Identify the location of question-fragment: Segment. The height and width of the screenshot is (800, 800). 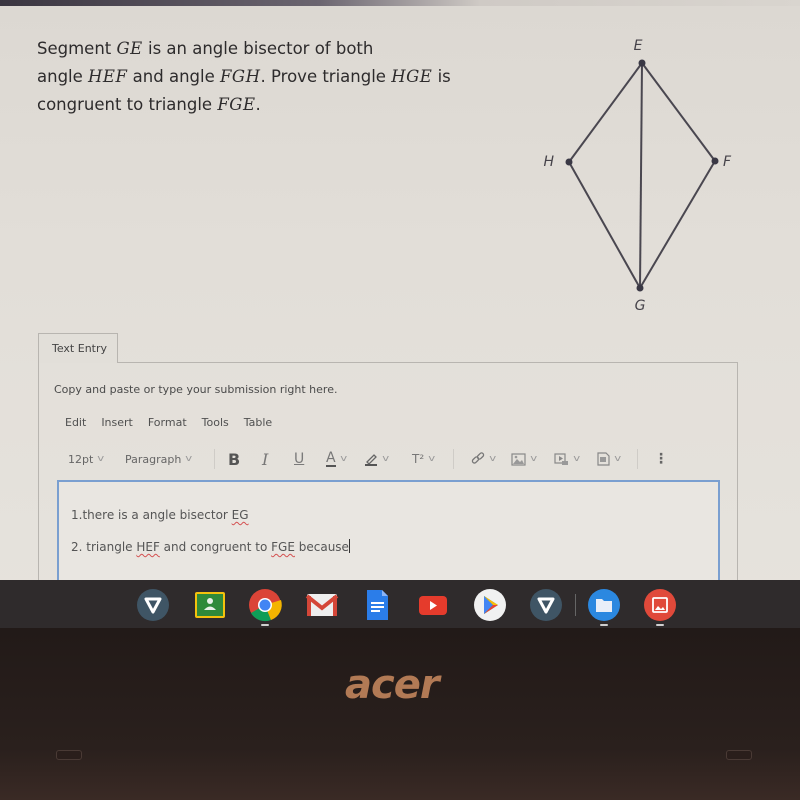
(77, 48).